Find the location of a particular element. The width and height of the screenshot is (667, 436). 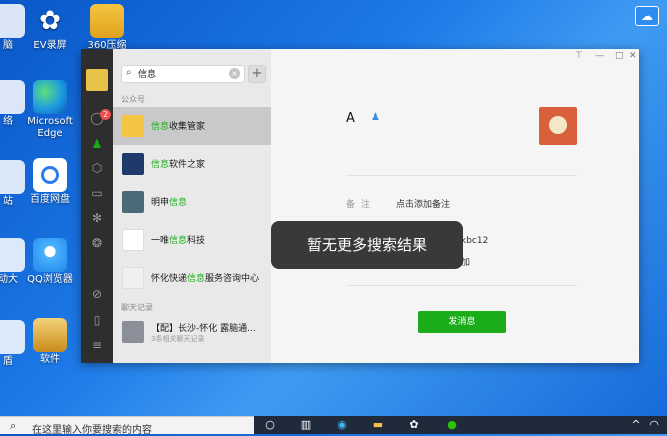

send-message-button: 发消息 is located at coordinates (462, 322).